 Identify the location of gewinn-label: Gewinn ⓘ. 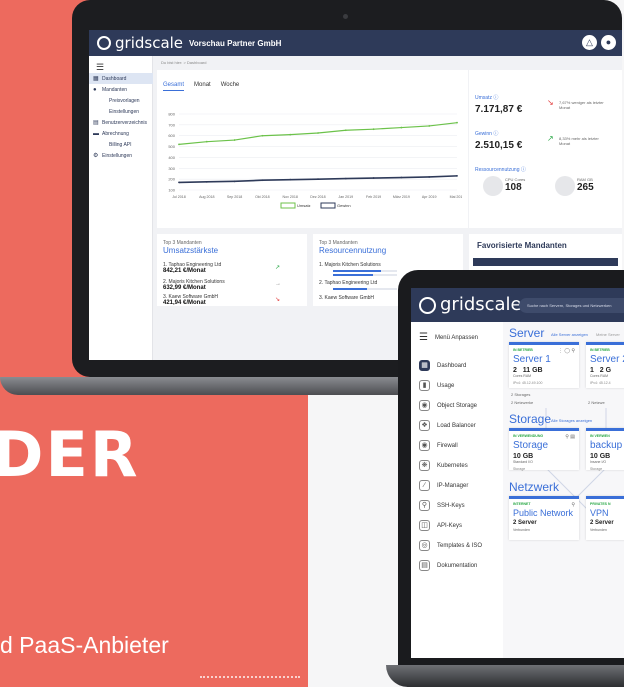
(487, 134).